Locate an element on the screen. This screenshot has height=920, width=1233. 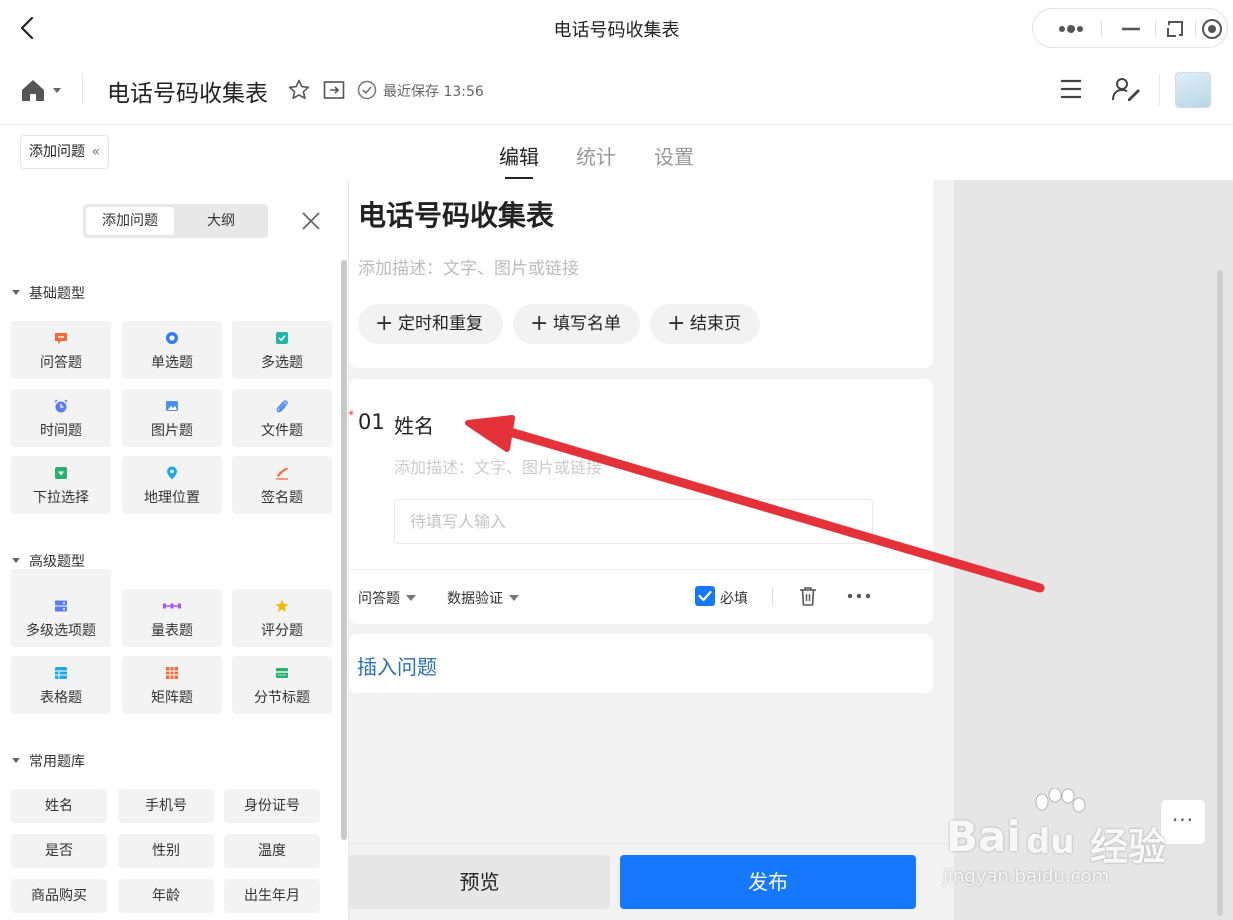
qtype-label: 问答题 is located at coordinates (61, 363).